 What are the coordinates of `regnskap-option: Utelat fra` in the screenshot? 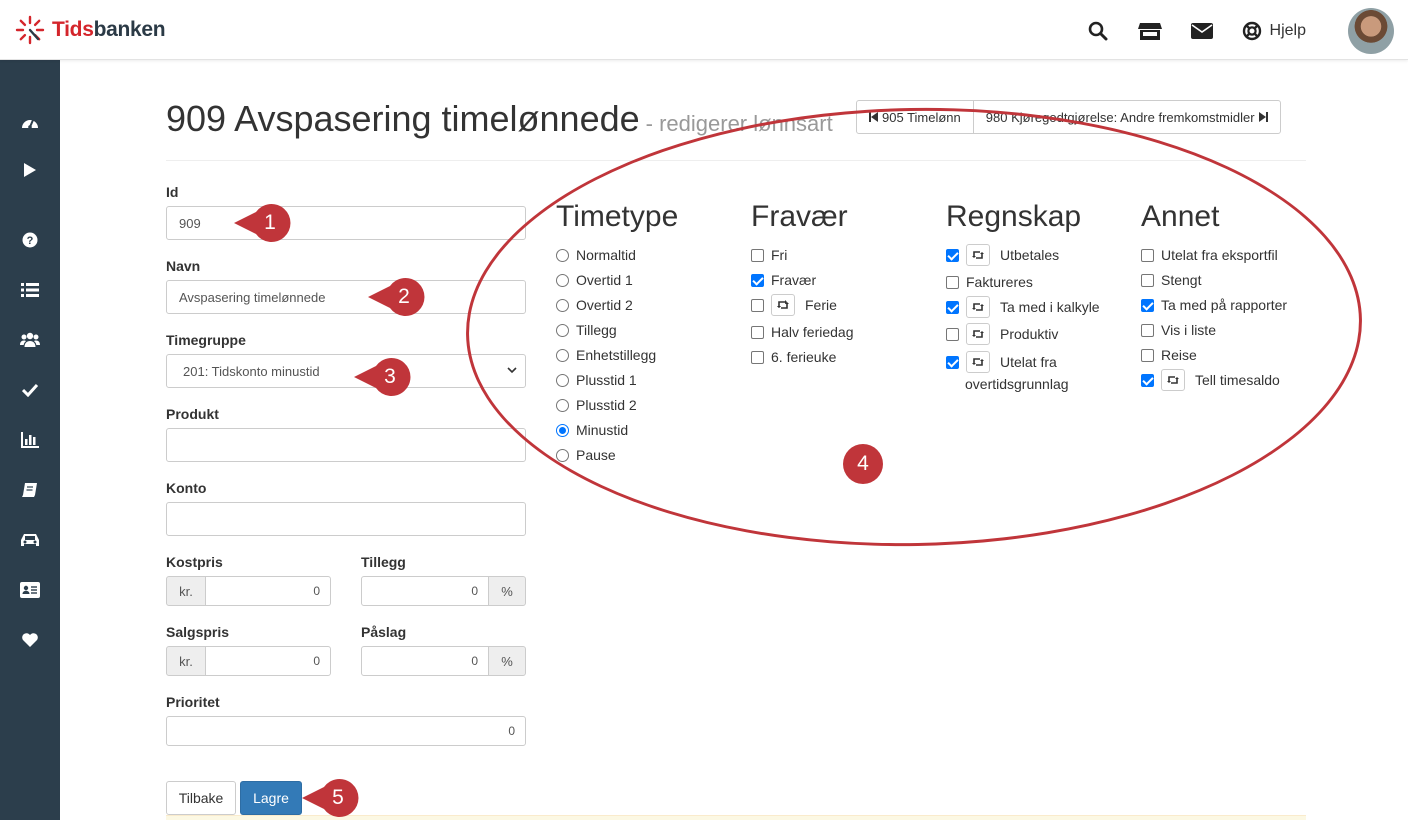 It's located at (1001, 362).